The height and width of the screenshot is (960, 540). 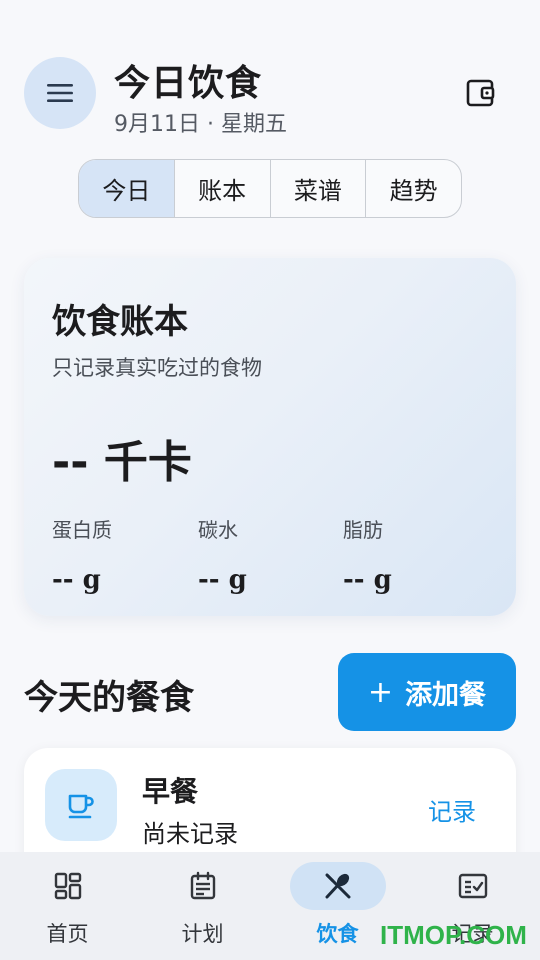 I want to click on cup-icon, so click(x=81, y=806).